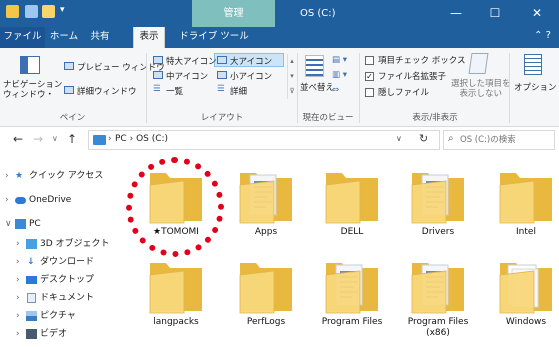  I want to click on group-current-view-label: 現在のビュー, so click(328, 118).